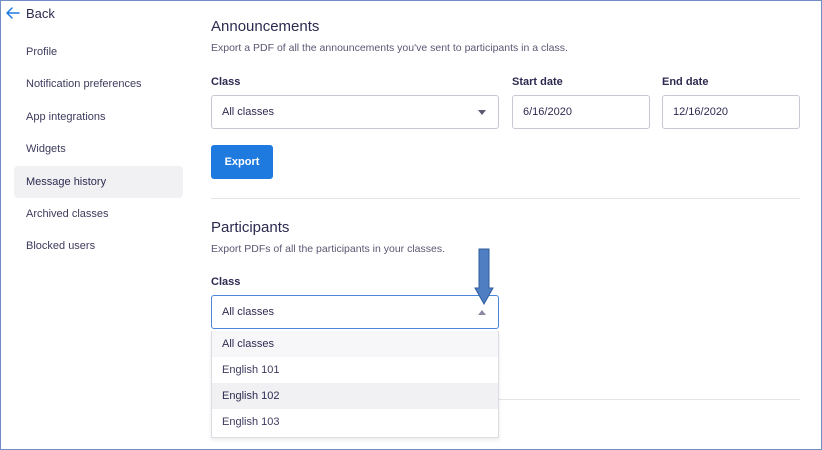 This screenshot has width=822, height=450. I want to click on start-date-label: Start date, so click(537, 82).